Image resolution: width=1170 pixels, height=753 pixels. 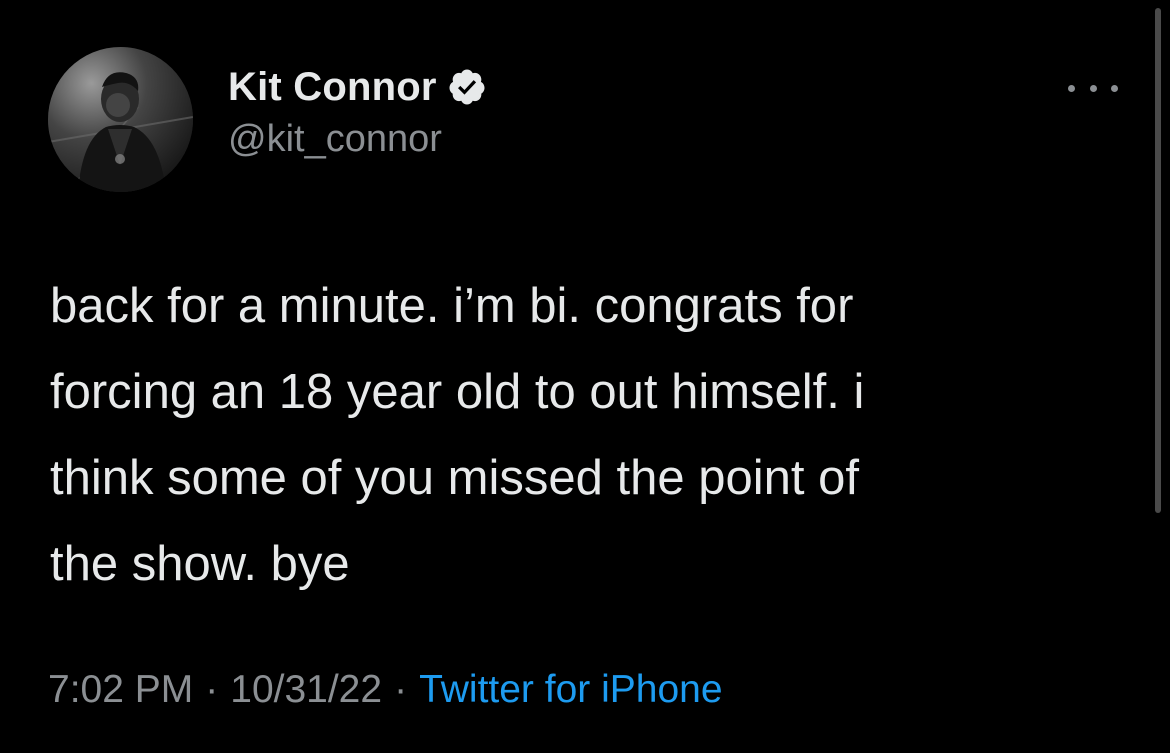 What do you see at coordinates (306, 690) in the screenshot?
I see `tweet-date: 10/31/22` at bounding box center [306, 690].